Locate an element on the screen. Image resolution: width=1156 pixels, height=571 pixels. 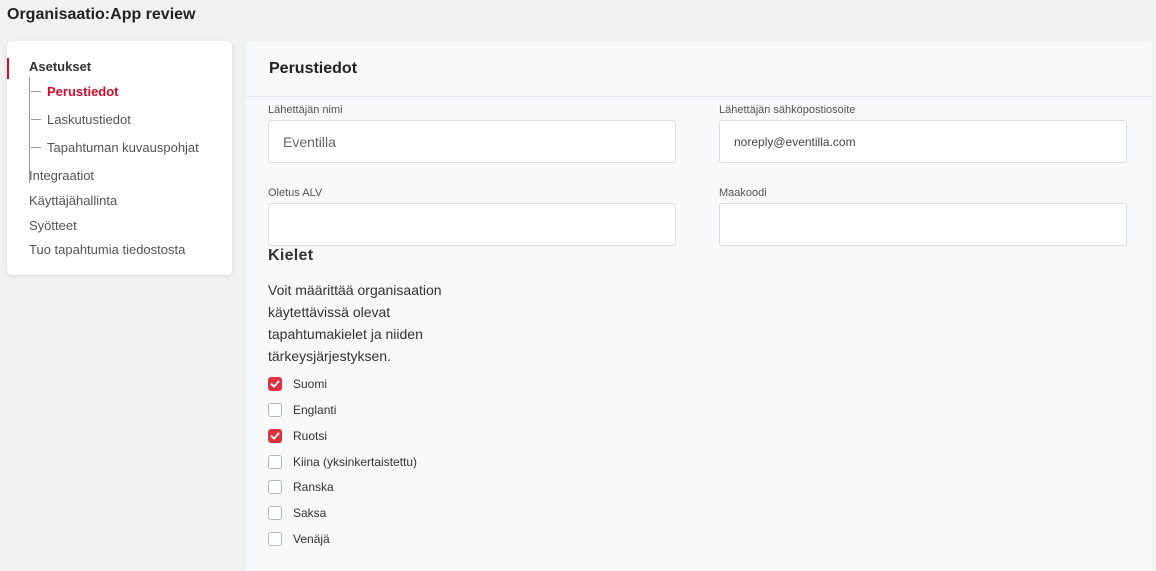
sidebar-item-syotteet: Syötteet is located at coordinates (53, 225).